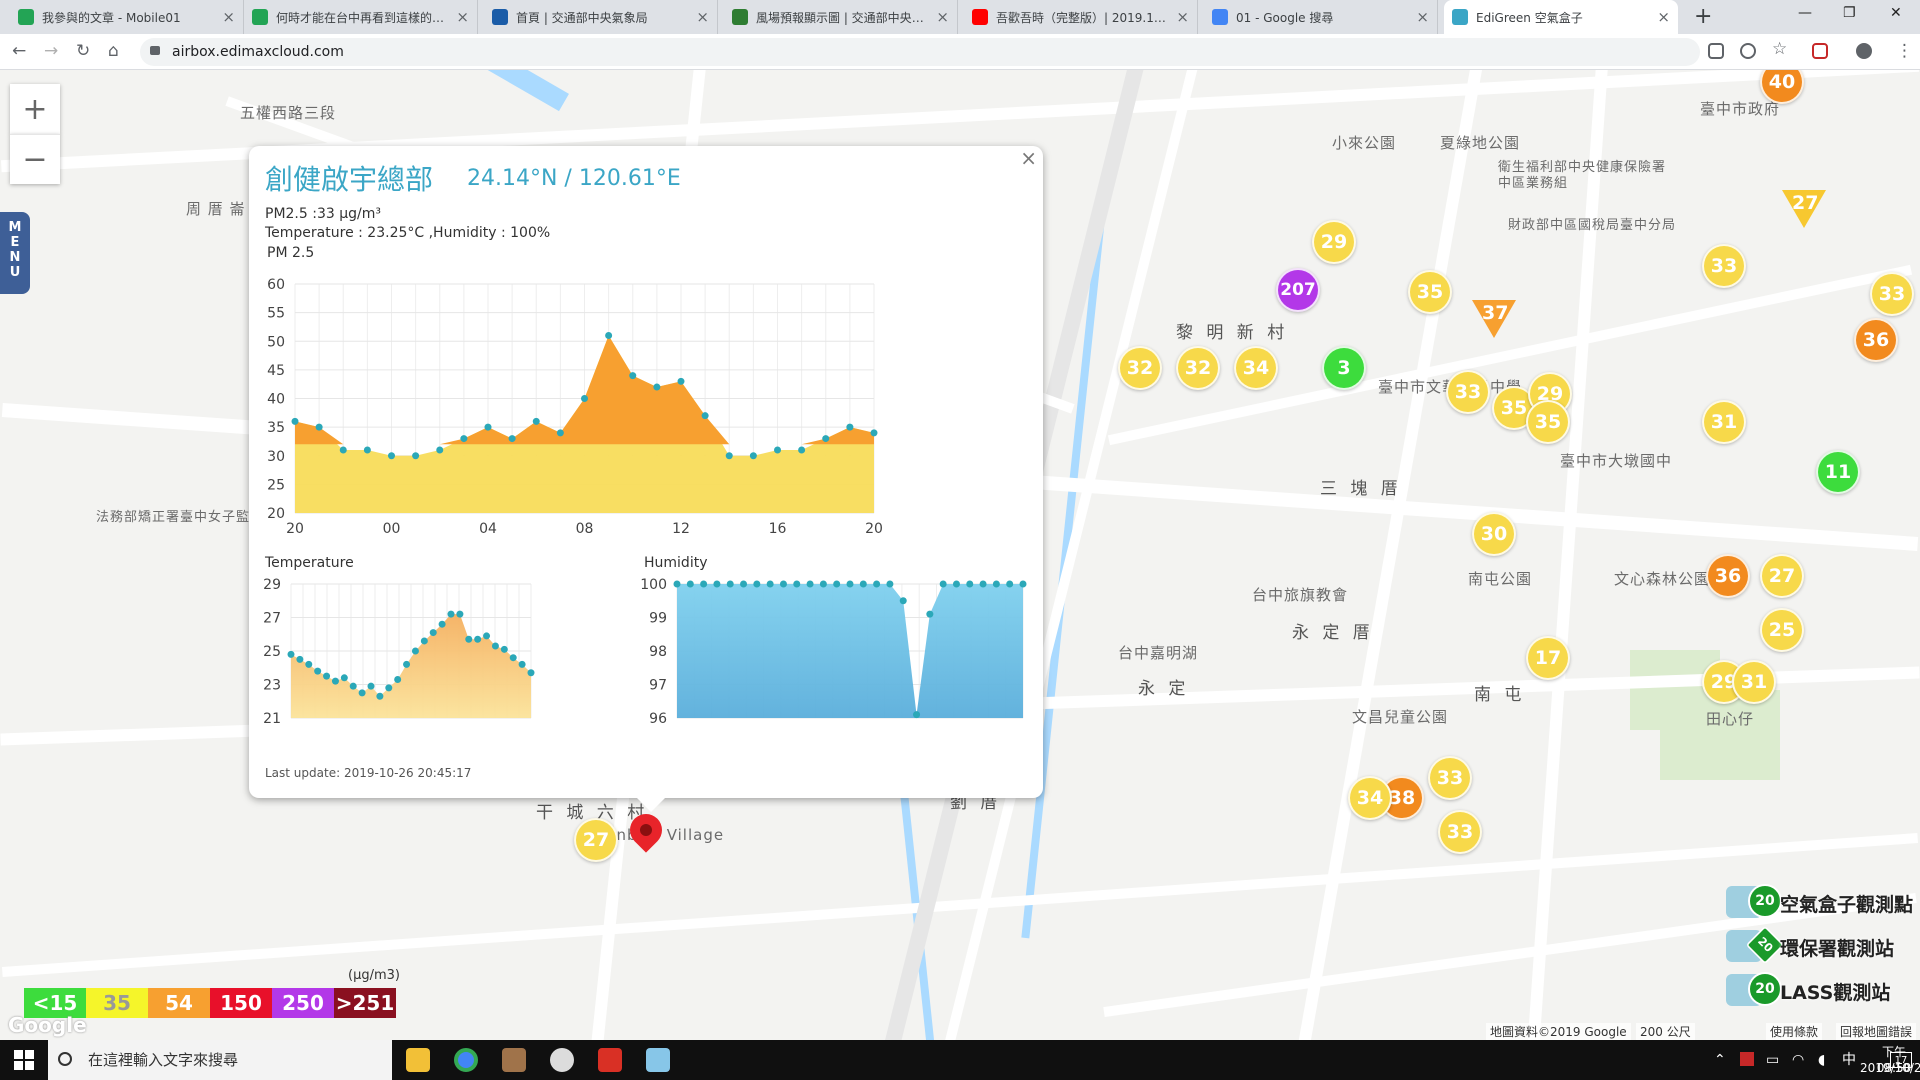 Image resolution: width=1920 pixels, height=1080 pixels. What do you see at coordinates (1548, 658) in the screenshot?
I see `station-marker: 17` at bounding box center [1548, 658].